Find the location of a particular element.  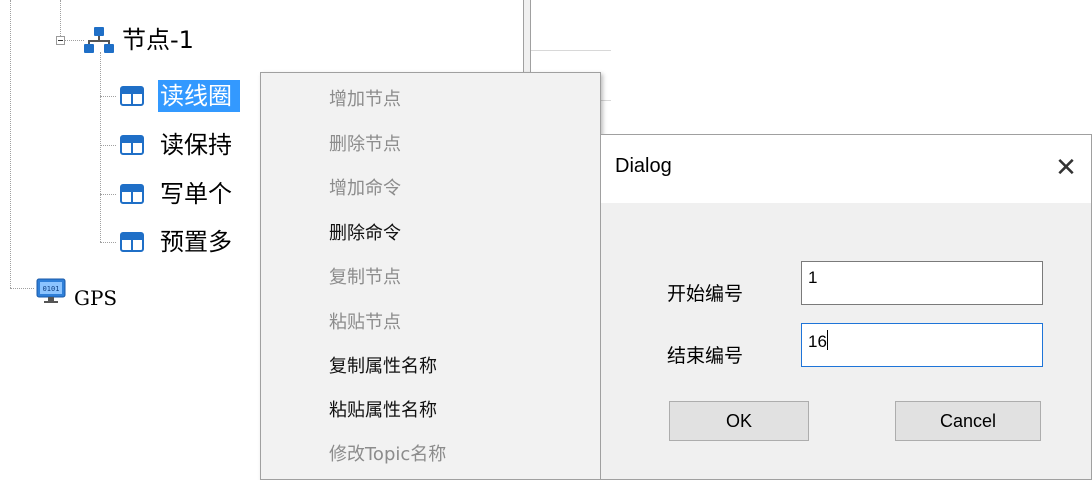

tree-item-gps: GPS is located at coordinates (95, 298).